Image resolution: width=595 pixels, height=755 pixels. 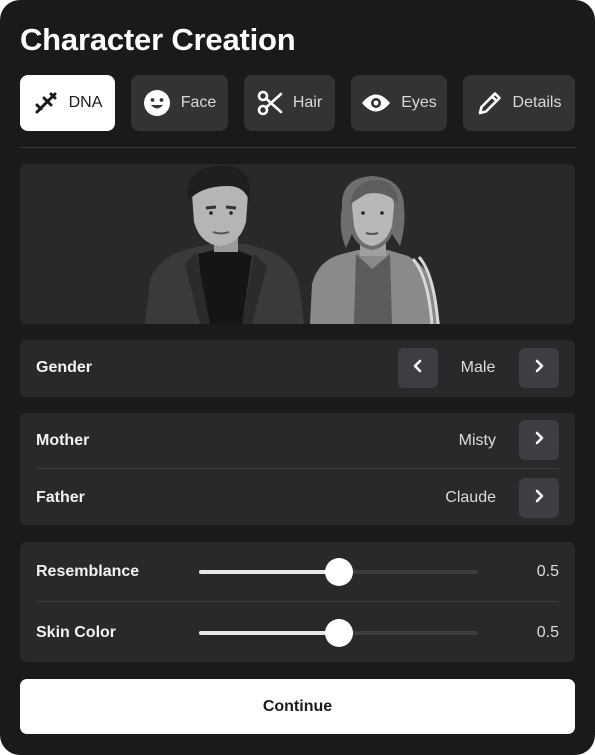 What do you see at coordinates (224, 244) in the screenshot?
I see `male-character` at bounding box center [224, 244].